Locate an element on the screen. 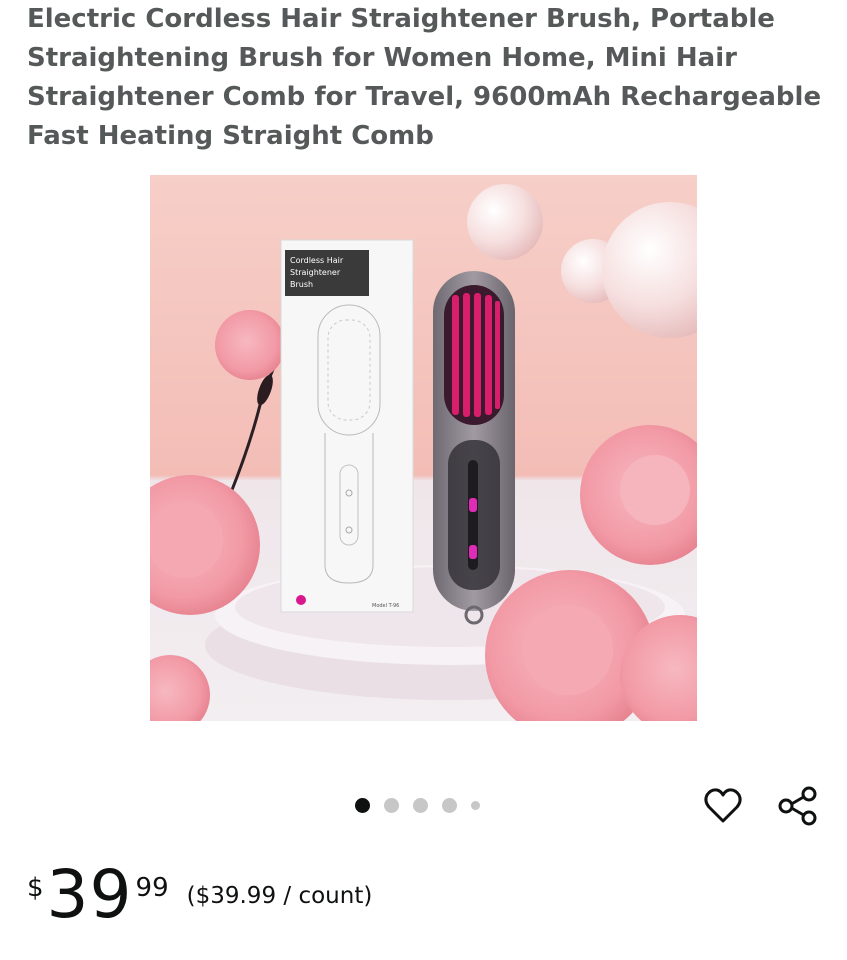 This screenshot has width=847, height=960. image-carousel-dots is located at coordinates (417, 805).